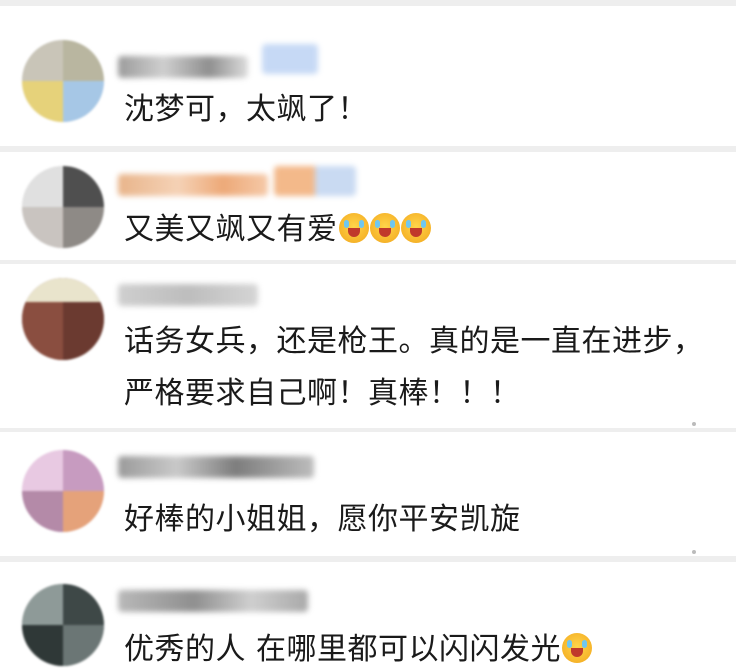  I want to click on blushing-emoji-icon, so click(577, 648).